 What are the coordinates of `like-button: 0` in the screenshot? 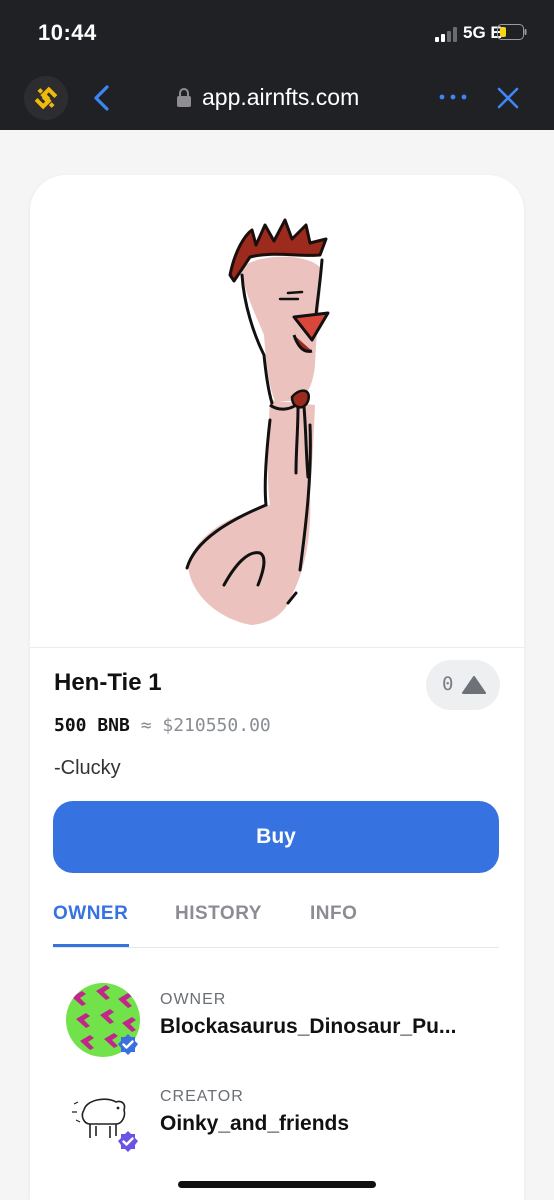 It's located at (463, 685).